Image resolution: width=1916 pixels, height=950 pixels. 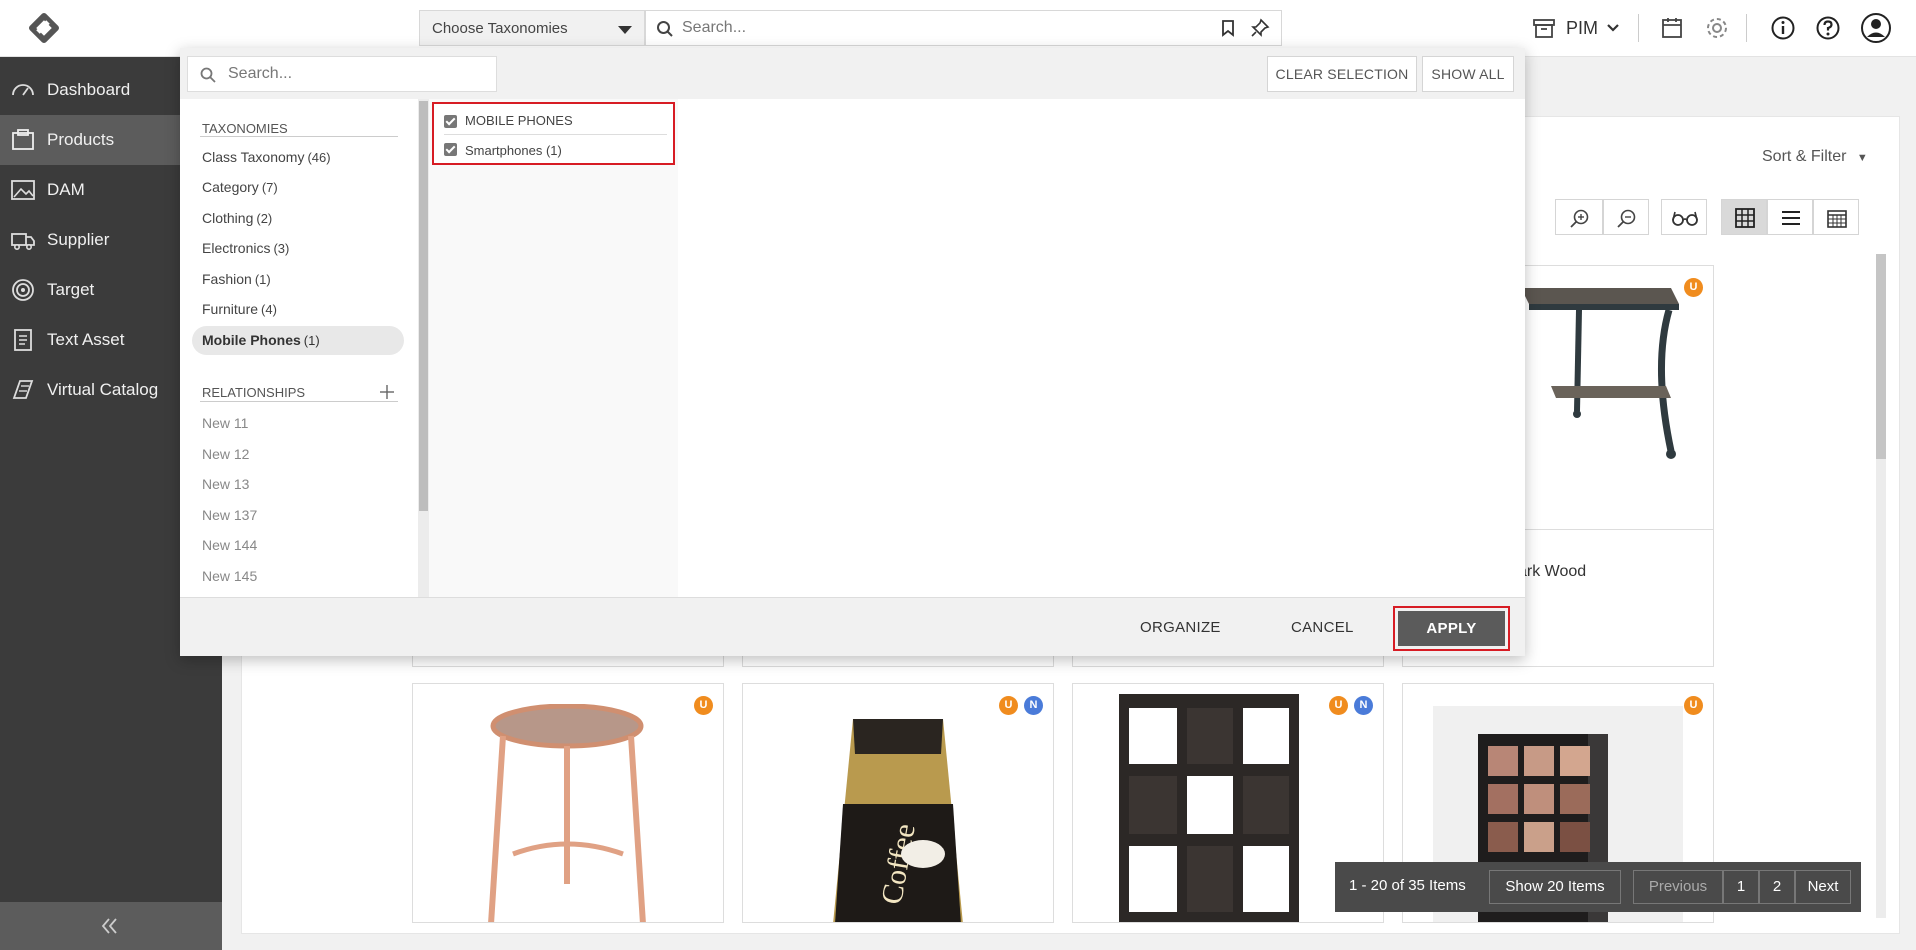 I want to click on taxonomy-item: Electronics (3), so click(x=298, y=248).